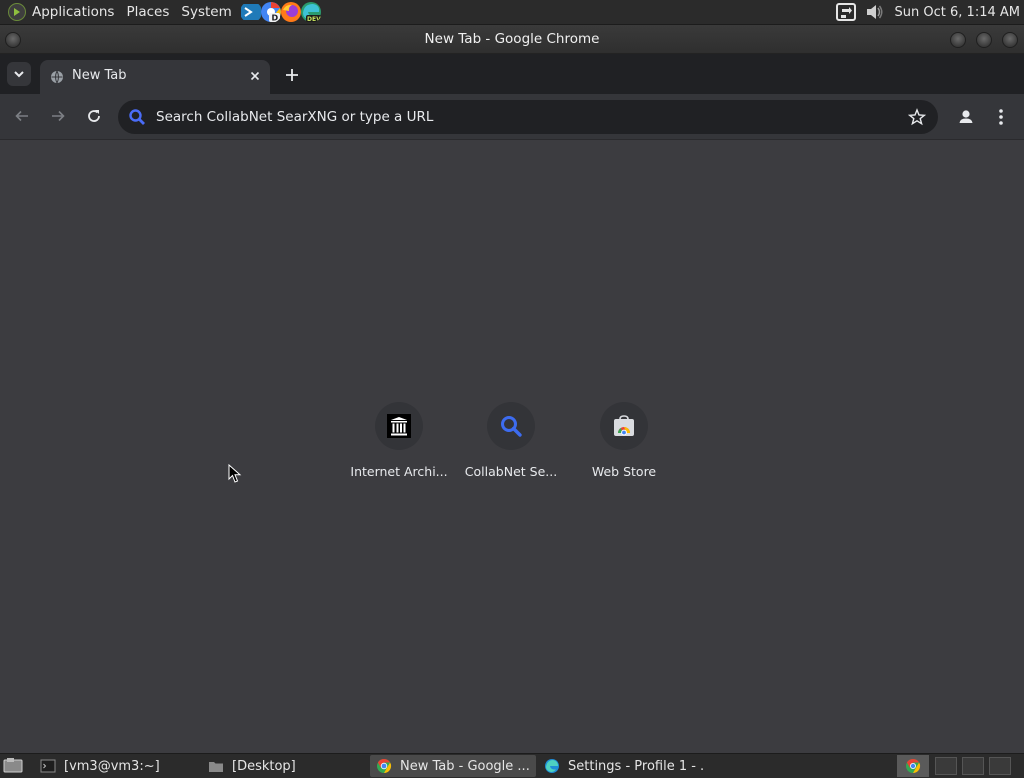  Describe the element at coordinates (99, 75) in the screenshot. I see `tab-title: New Tab` at that location.